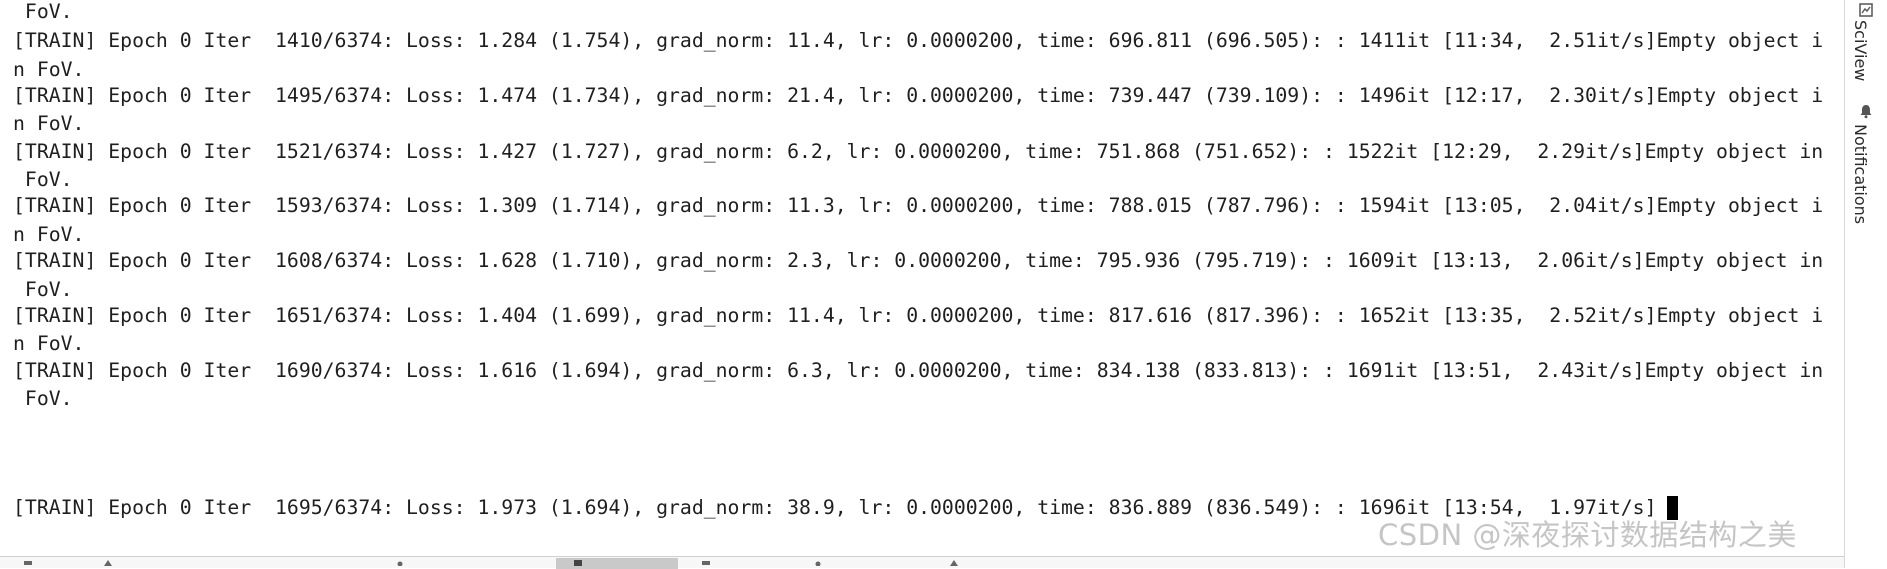 Image resolution: width=1887 pixels, height=569 pixels. What do you see at coordinates (617, 563) in the screenshot?
I see `active-tool-tab` at bounding box center [617, 563].